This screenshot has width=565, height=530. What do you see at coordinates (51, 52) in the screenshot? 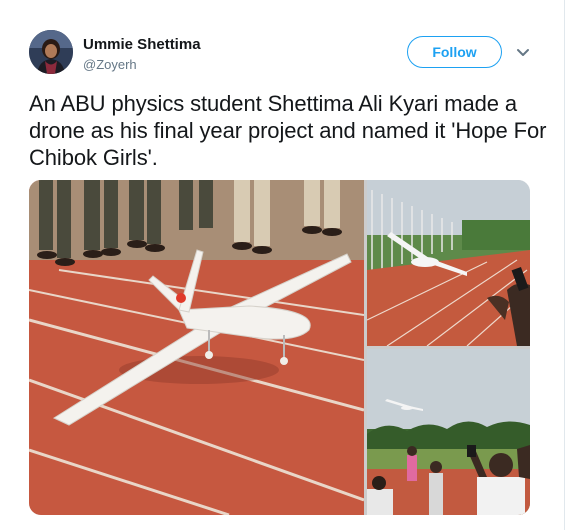
I see `author-avatar` at bounding box center [51, 52].